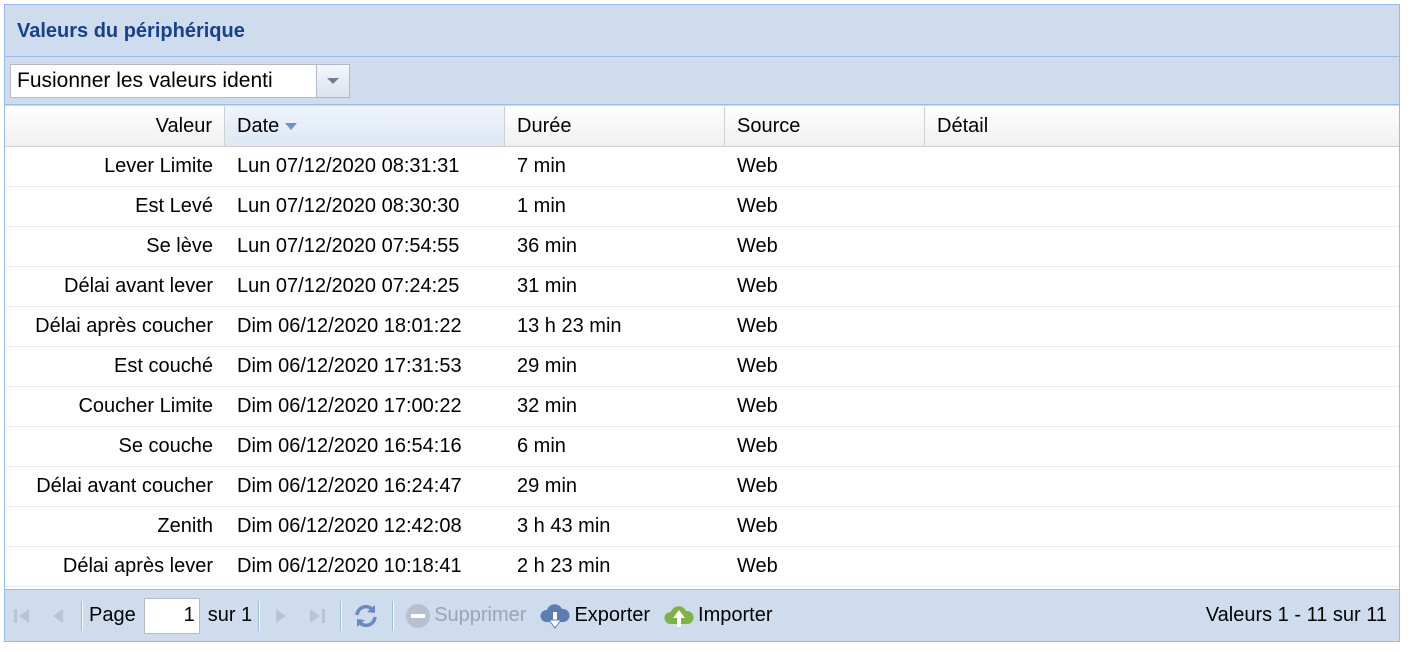 Image resolution: width=1410 pixels, height=652 pixels. I want to click on display-info: Valeurs 1 - 11 sur 11, so click(1296, 615).